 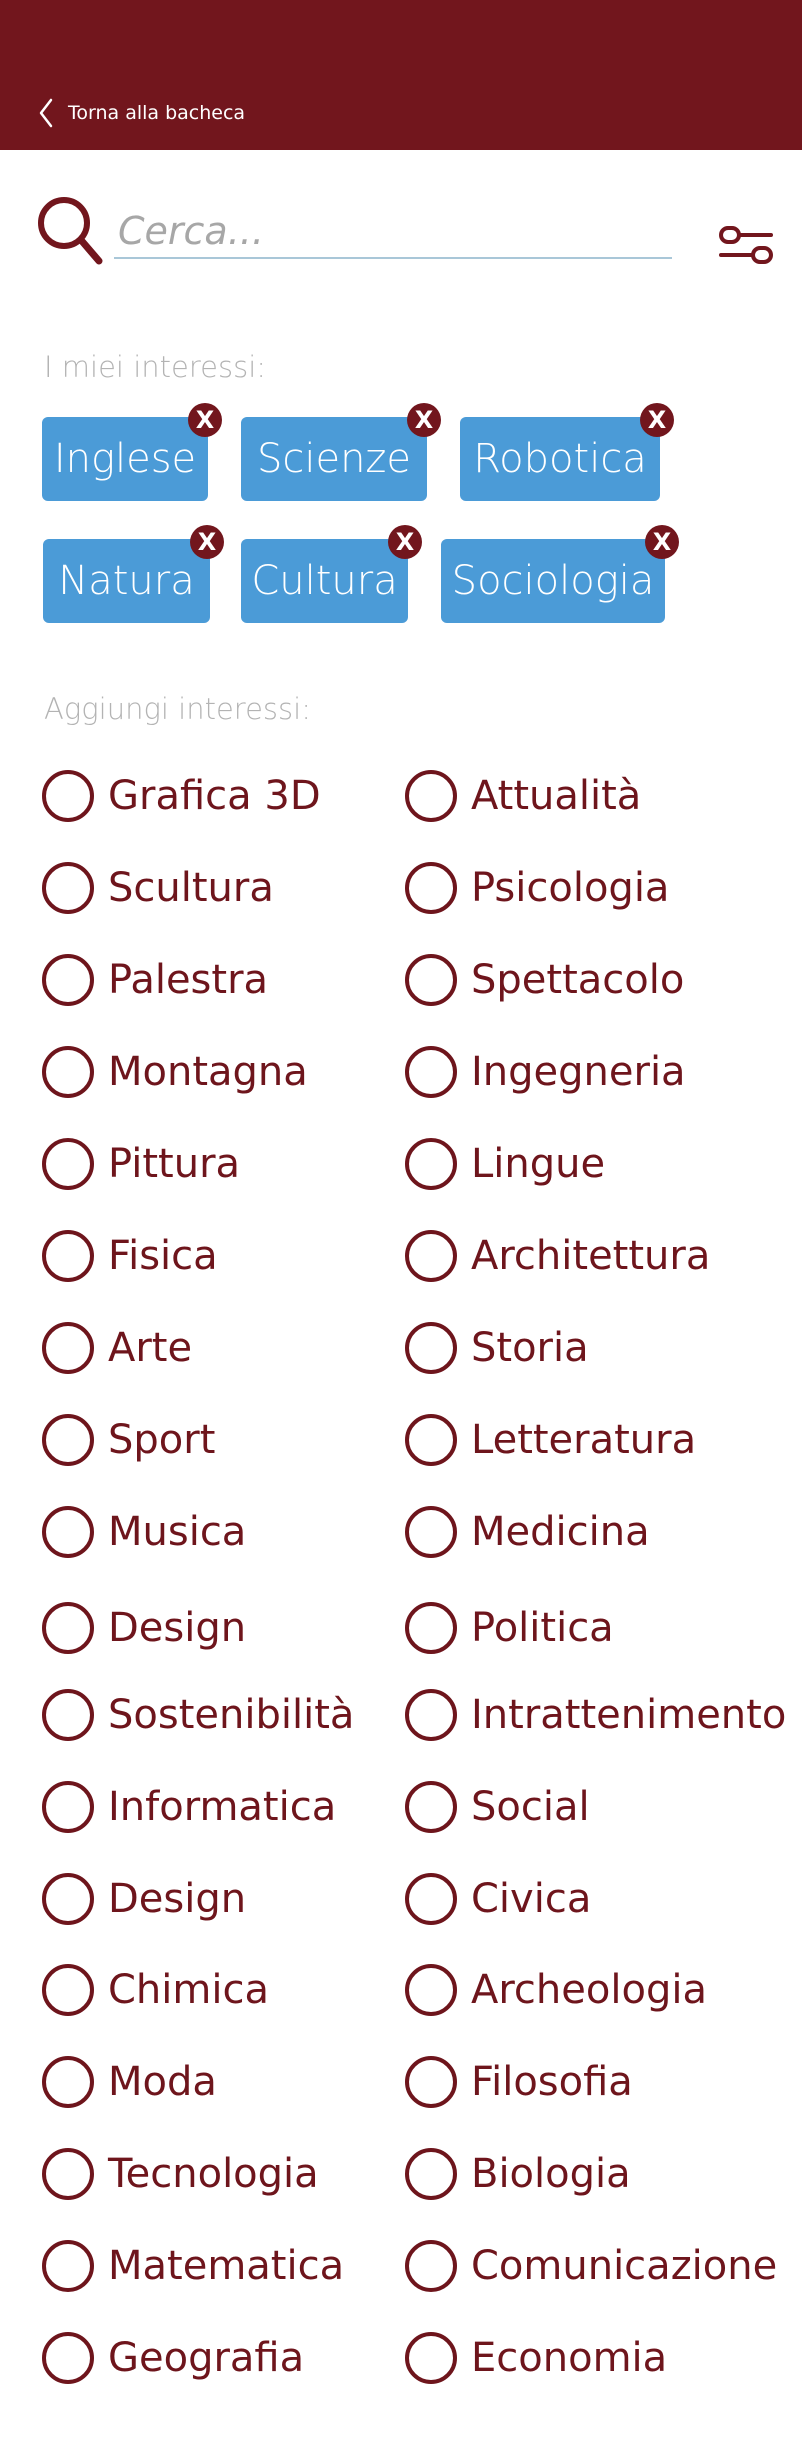 What do you see at coordinates (331, 574) in the screenshot?
I see `interest-chip: Cultura X` at bounding box center [331, 574].